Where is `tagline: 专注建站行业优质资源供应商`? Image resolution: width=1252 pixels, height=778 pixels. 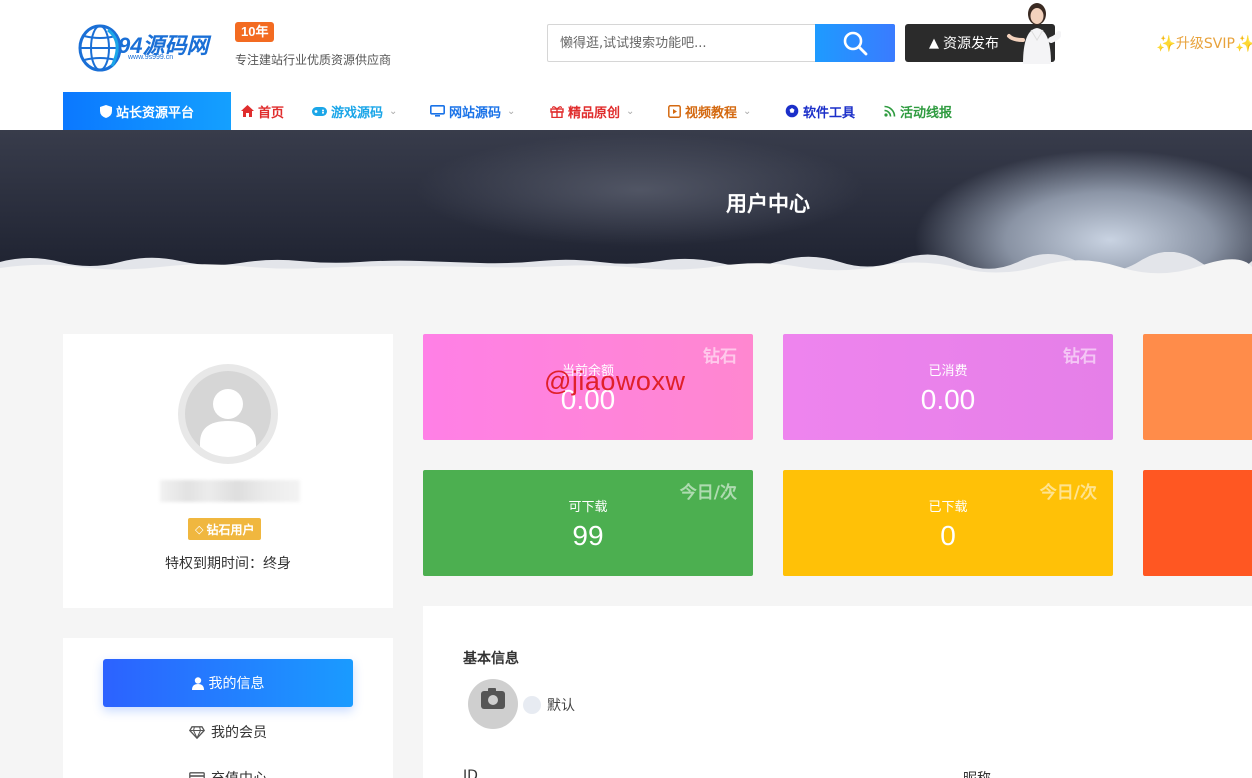
tagline: 专注建站行业优质资源供应商 is located at coordinates (313, 60).